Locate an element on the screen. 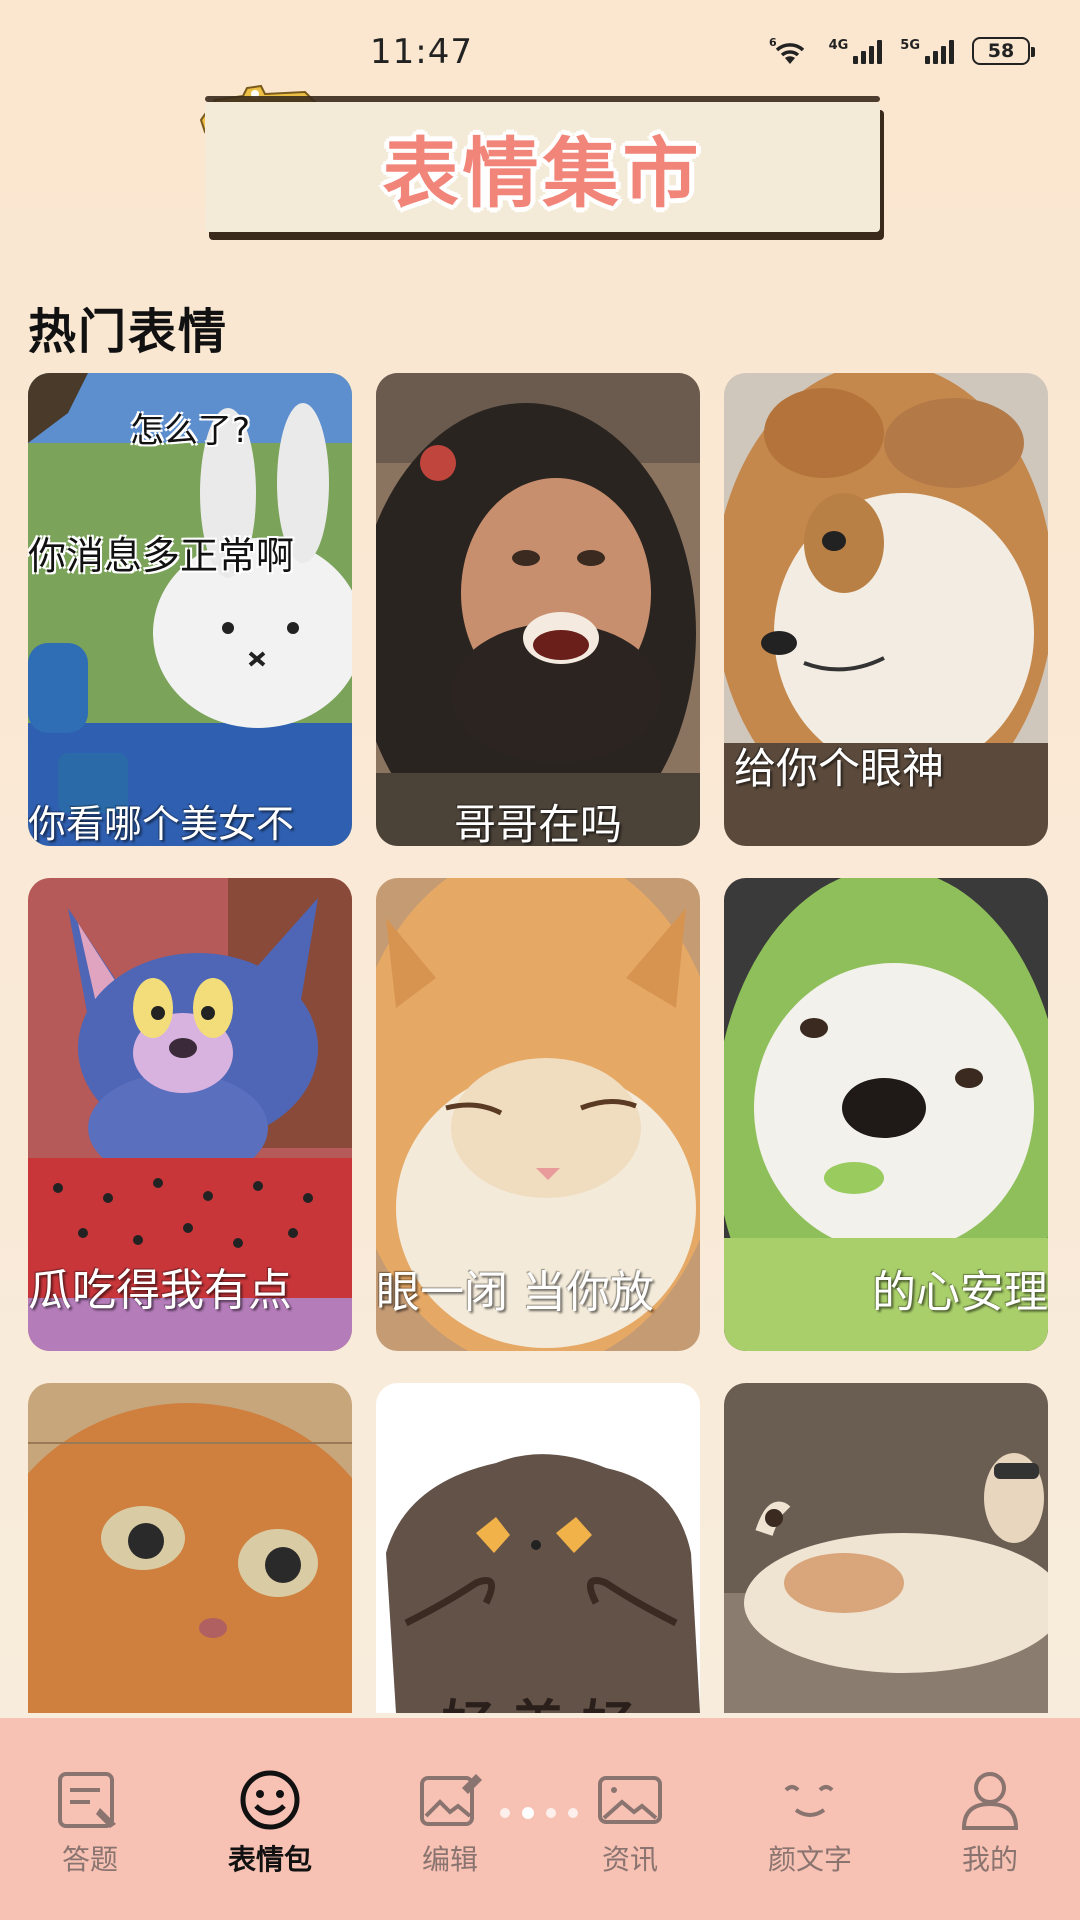 The width and height of the screenshot is (1080, 1920). tab-kaomoji: 颜文字 is located at coordinates (810, 1819).